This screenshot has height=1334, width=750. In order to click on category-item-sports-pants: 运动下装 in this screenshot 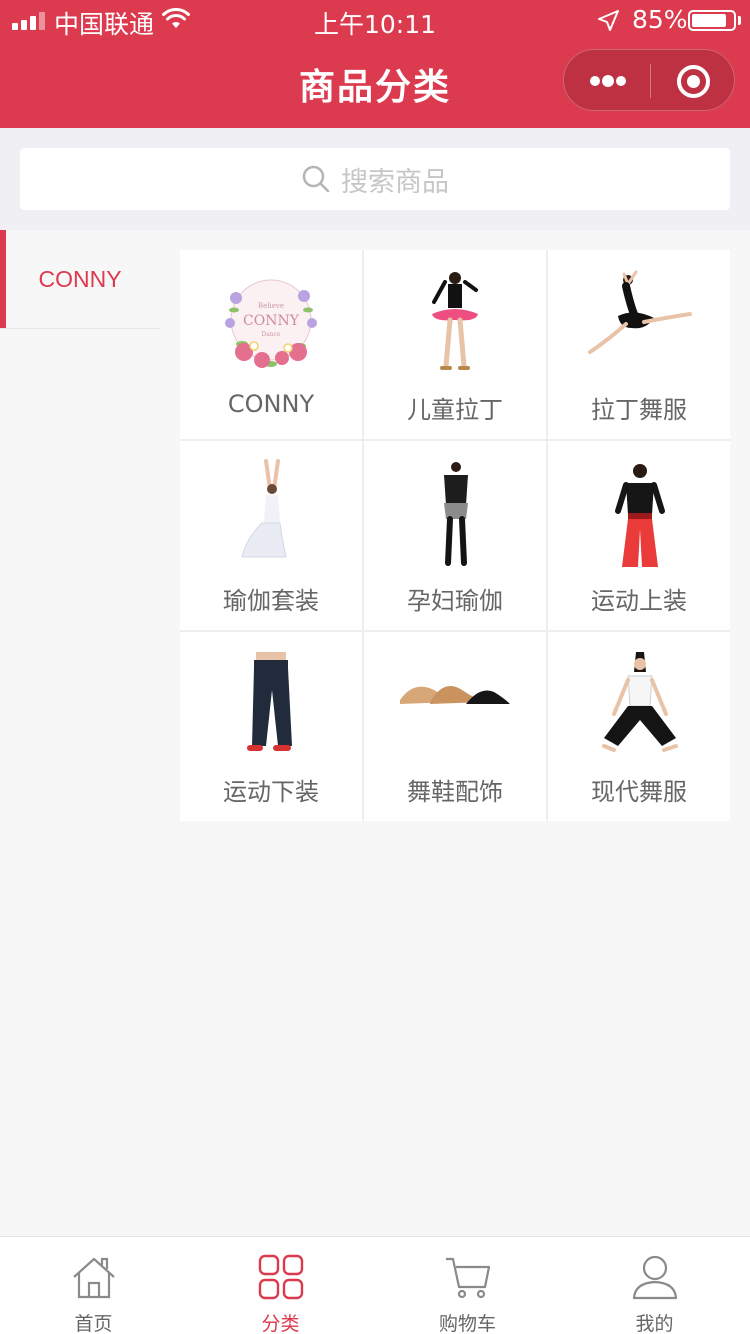, I will do `click(271, 726)`.